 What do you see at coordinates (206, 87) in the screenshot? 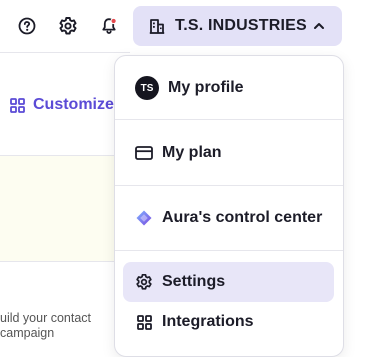
I see `menu-item-label: My profile` at bounding box center [206, 87].